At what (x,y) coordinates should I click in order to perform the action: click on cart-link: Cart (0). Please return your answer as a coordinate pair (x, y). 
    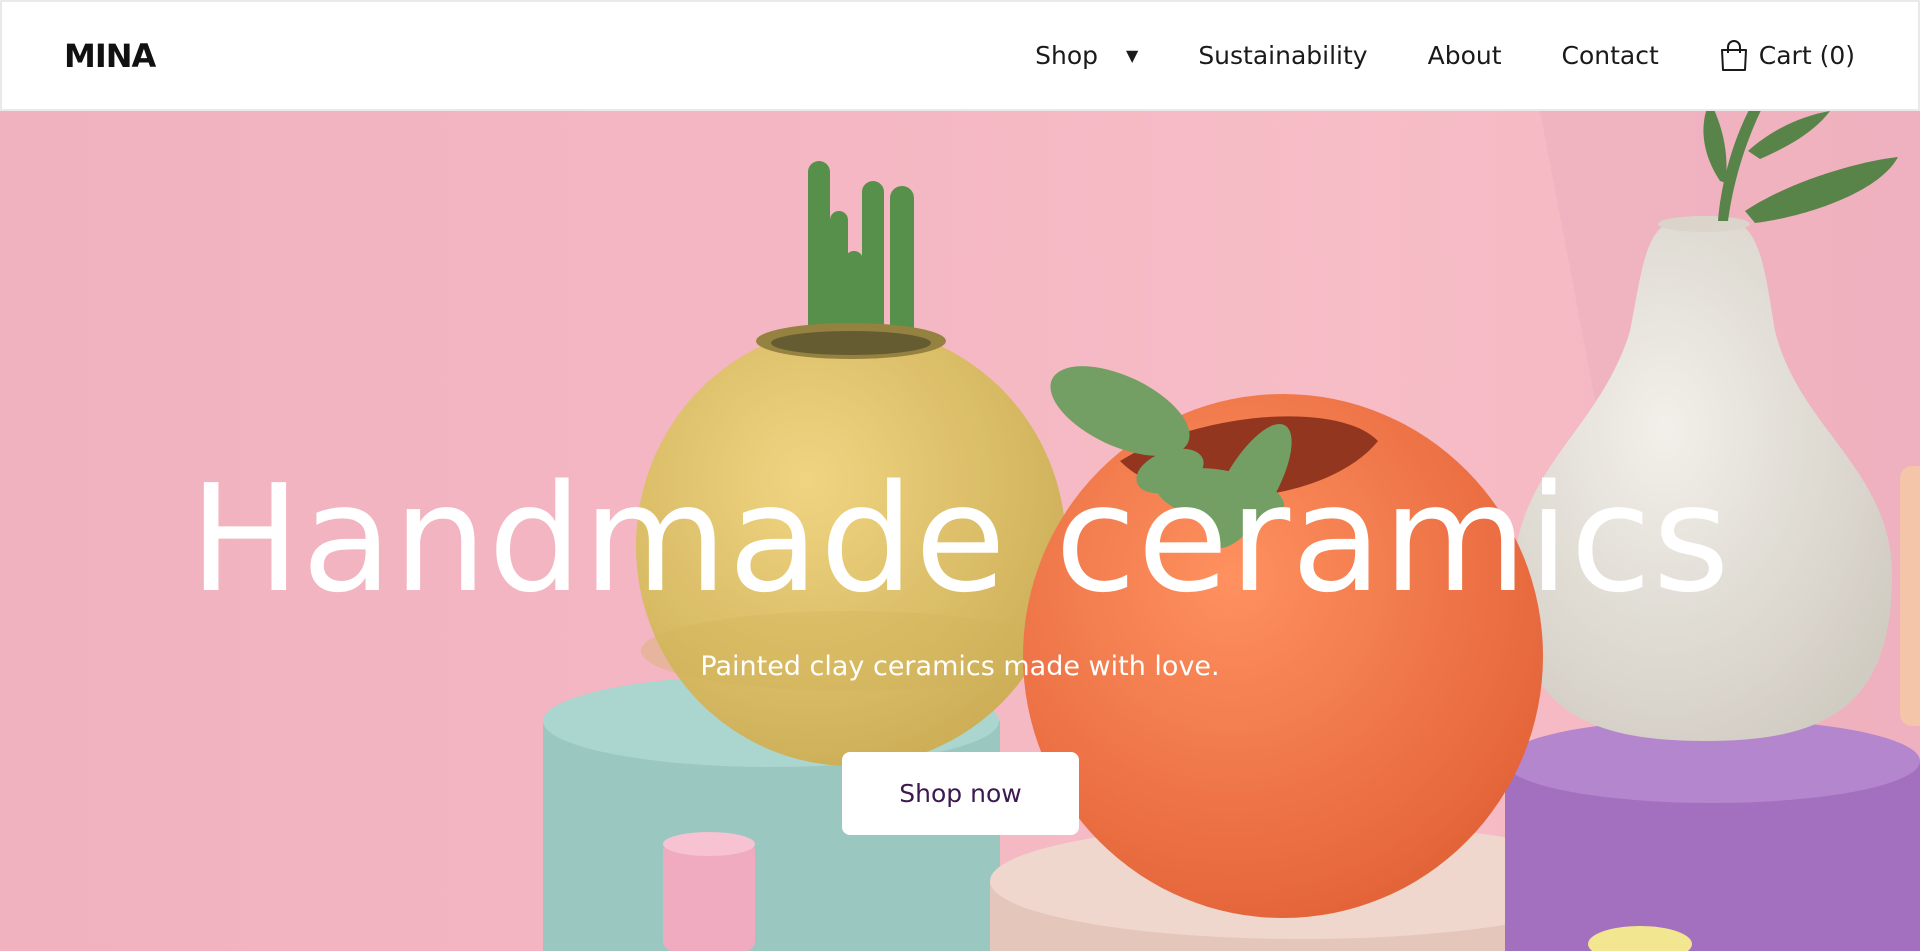
    Looking at the image, I should click on (1787, 55).